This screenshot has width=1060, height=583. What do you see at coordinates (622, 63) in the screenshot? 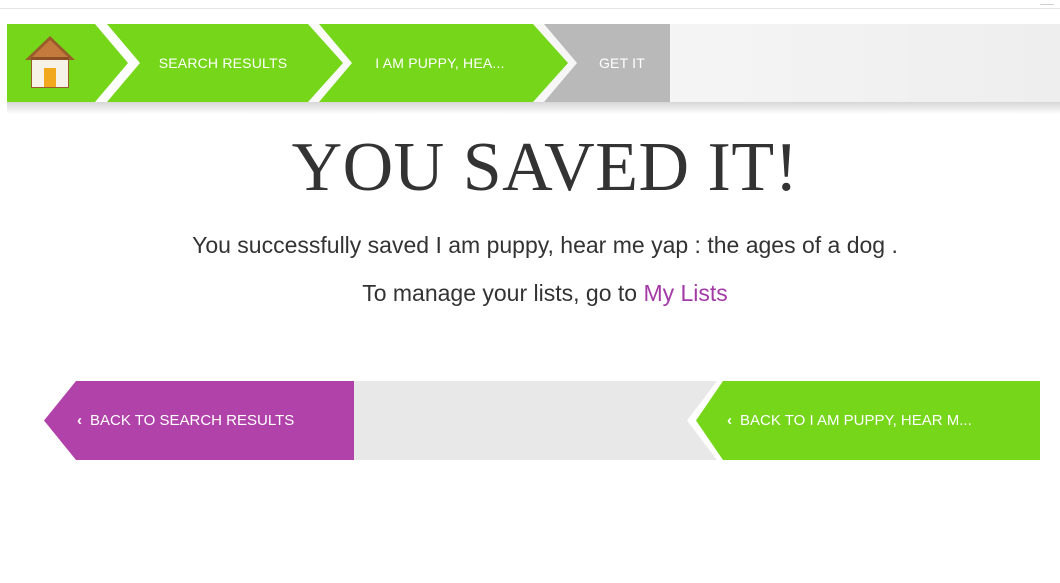
I see `crumb-get-it: GET IT` at bounding box center [622, 63].